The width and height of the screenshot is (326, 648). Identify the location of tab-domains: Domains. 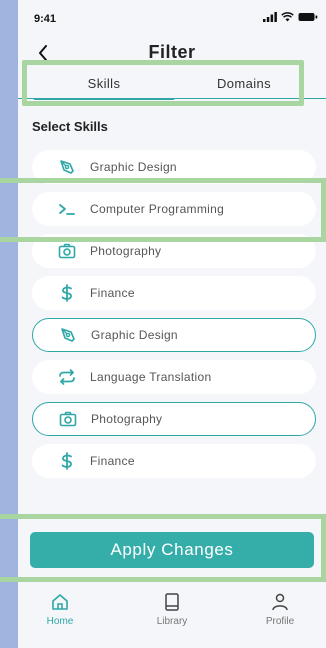
(244, 83).